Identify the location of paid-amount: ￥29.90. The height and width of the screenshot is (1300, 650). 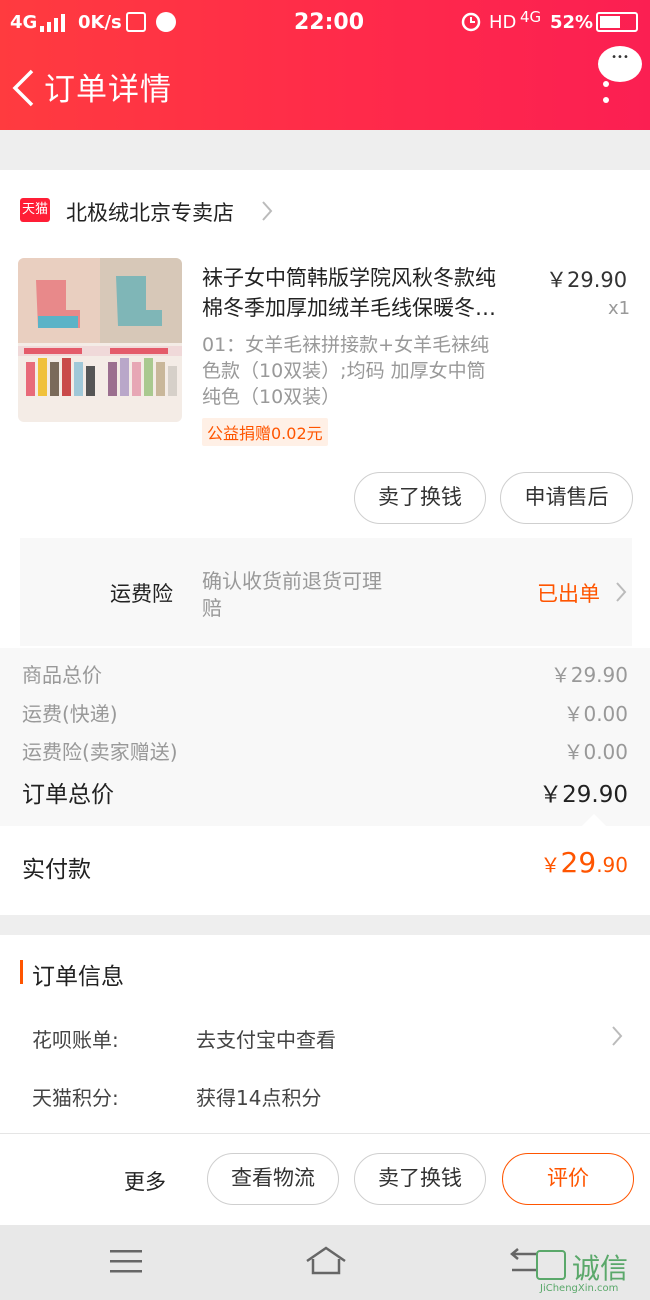
(584, 862).